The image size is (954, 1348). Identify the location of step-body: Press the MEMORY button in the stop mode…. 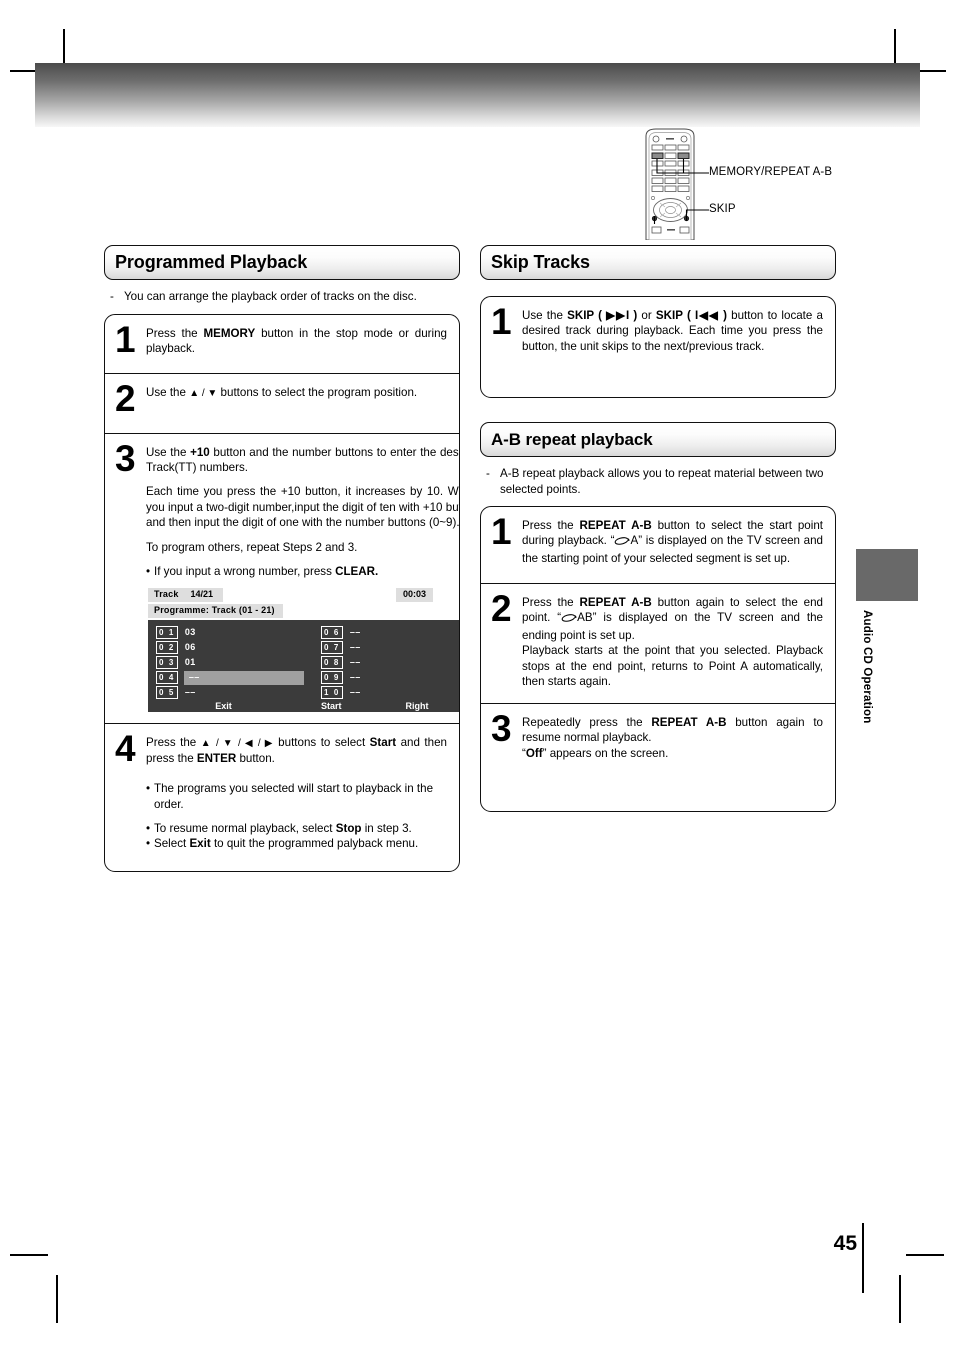
(296, 344).